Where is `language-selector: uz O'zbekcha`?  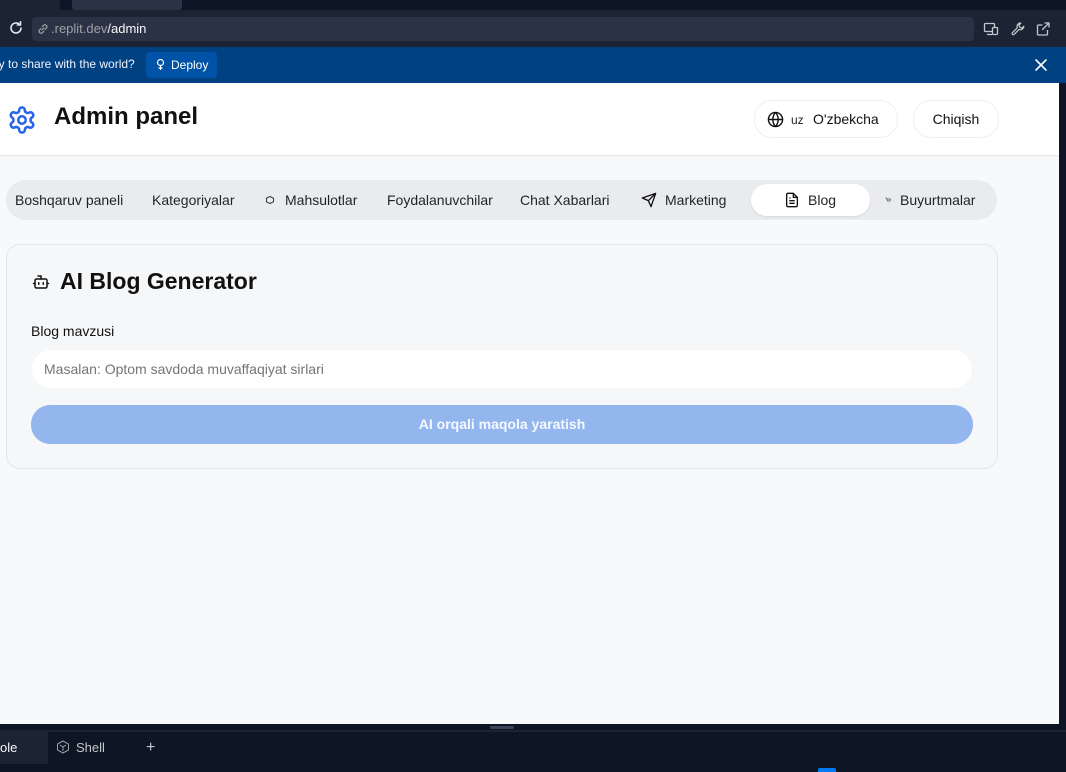
language-selector: uz O'zbekcha is located at coordinates (826, 119).